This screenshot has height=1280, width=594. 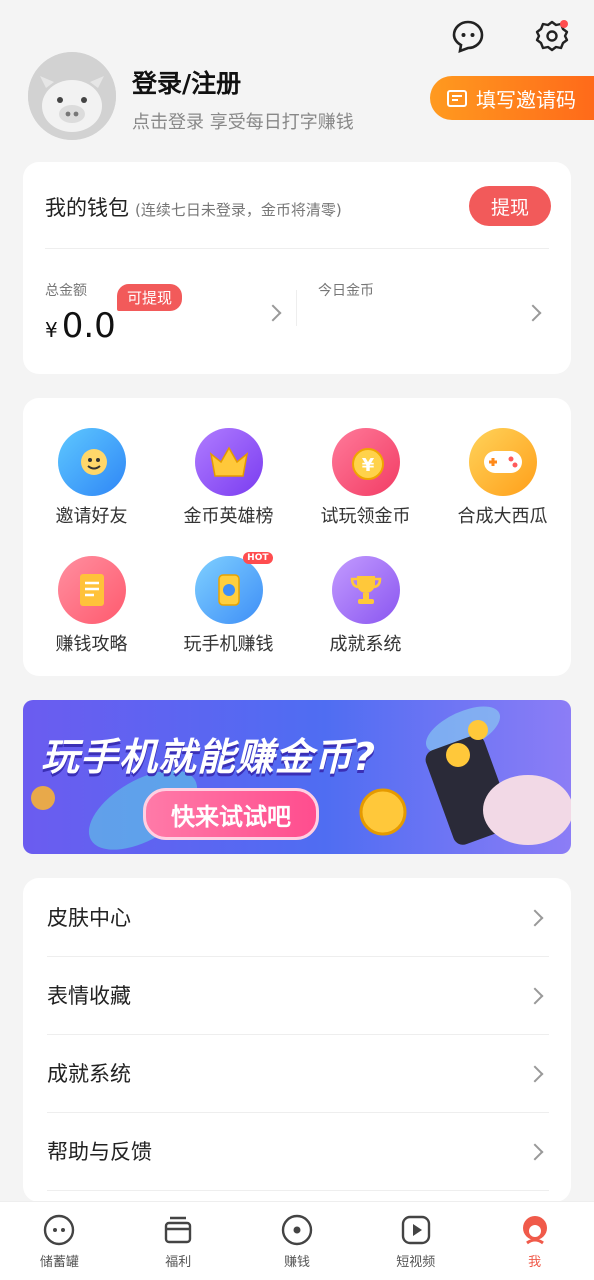 I want to click on grid-item-trial-coins: ¥ 试玩领金币, so click(x=365, y=478).